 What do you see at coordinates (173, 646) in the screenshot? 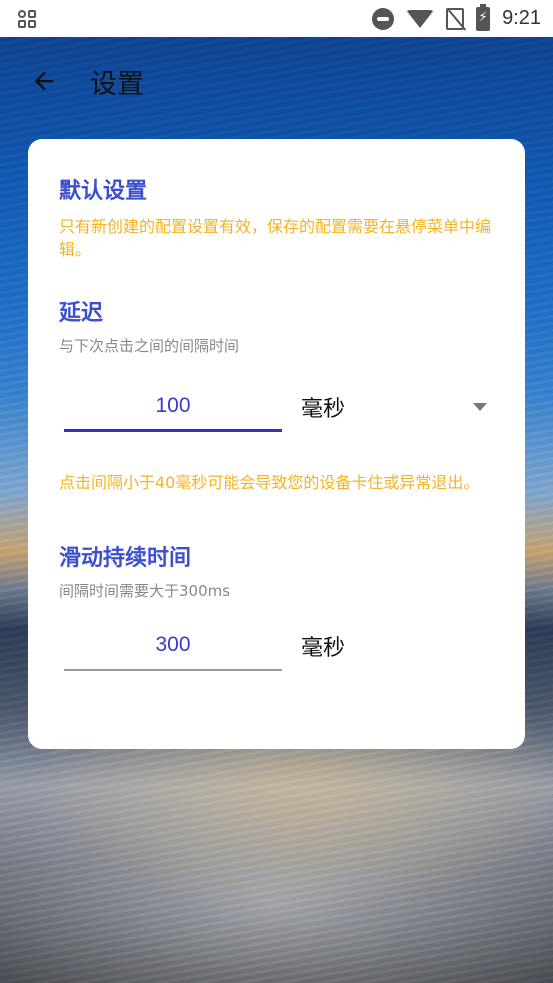
I see `swipe-duration-input: 300` at bounding box center [173, 646].